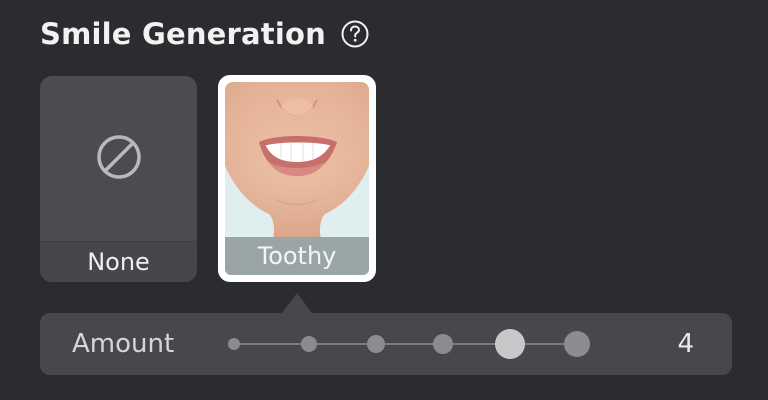  I want to click on slider-thumb, so click(510, 344).